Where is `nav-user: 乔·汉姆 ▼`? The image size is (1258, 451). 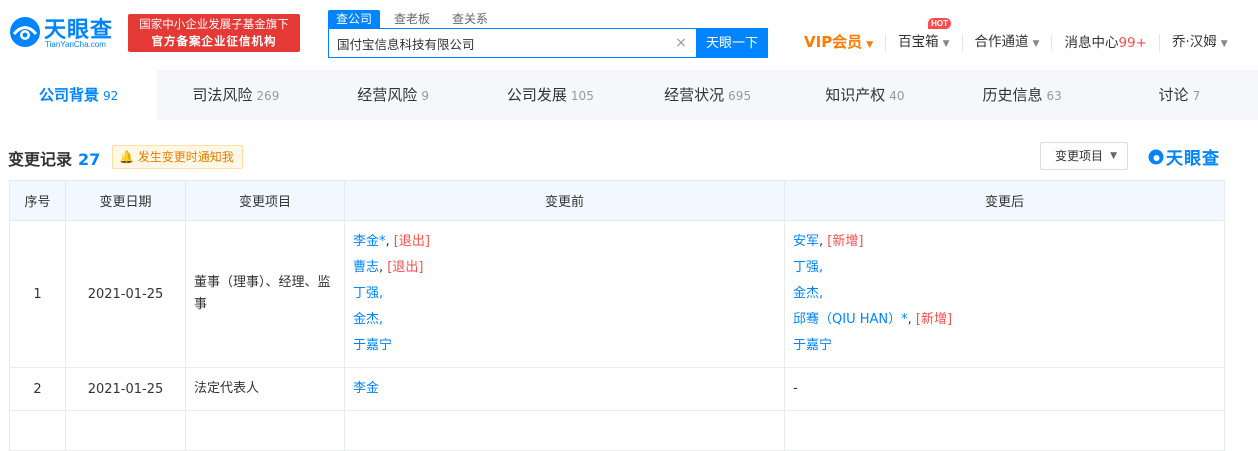 nav-user: 乔·汉姆 ▼ is located at coordinates (1199, 43).